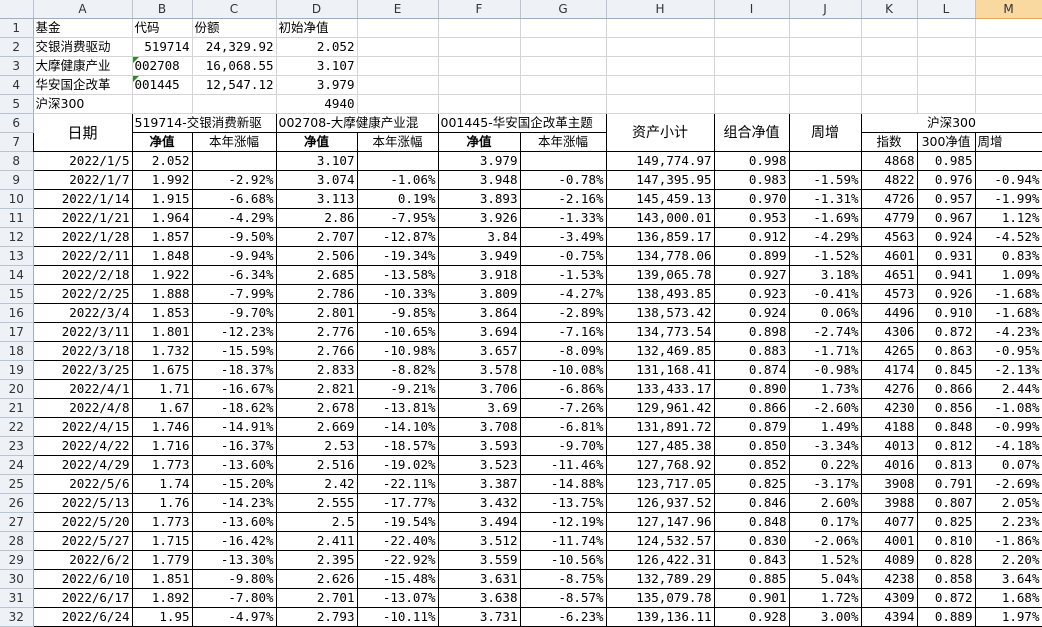 This screenshot has height=627, width=1042. I want to click on cell-index-value: 4001, so click(889, 541).